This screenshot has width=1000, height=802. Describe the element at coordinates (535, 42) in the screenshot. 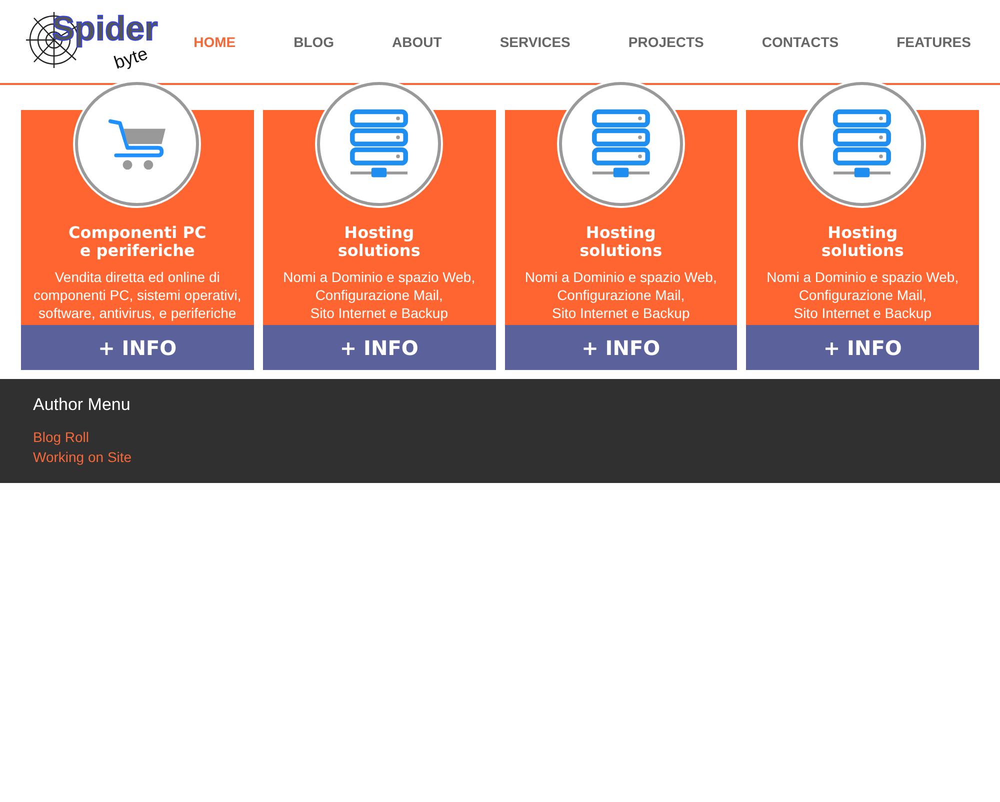

I see `nav-link: SERVICES` at that location.